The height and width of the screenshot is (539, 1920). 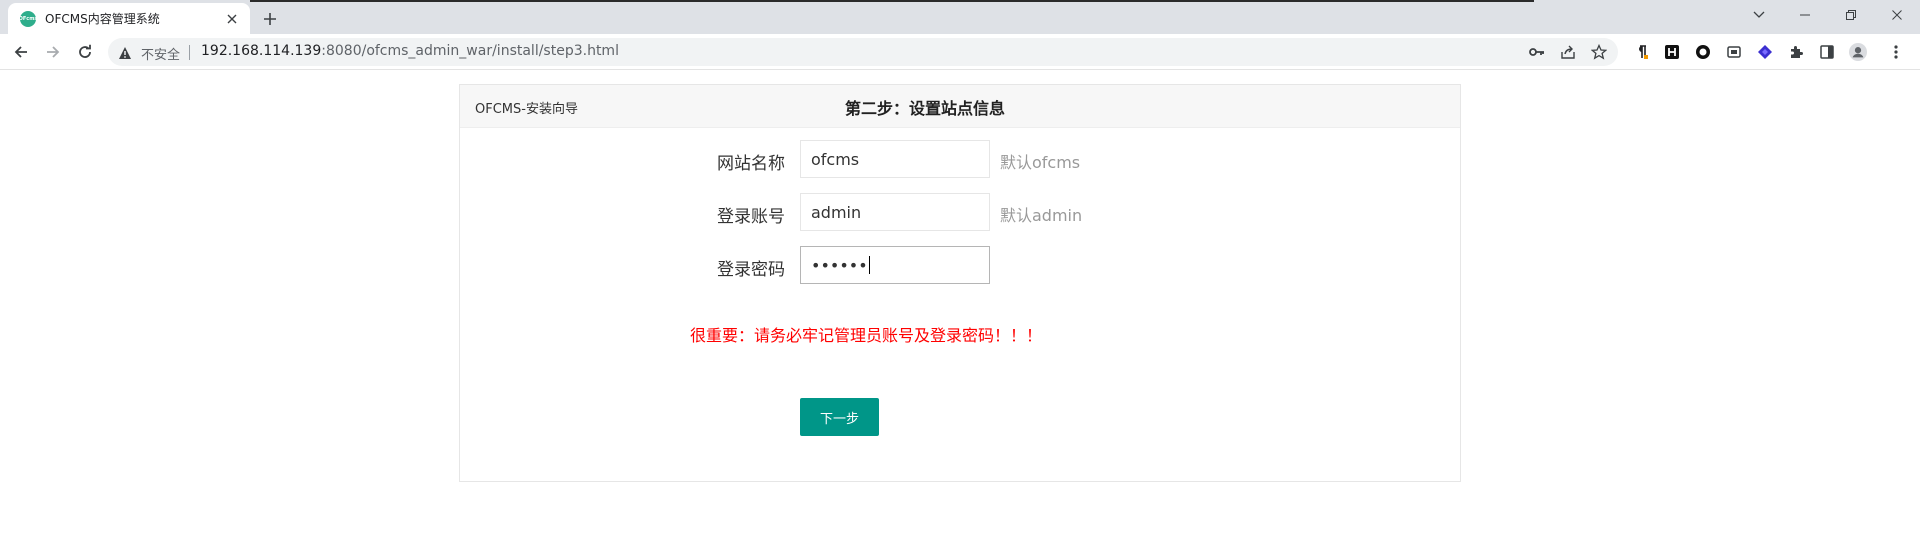 I want to click on tab-close-icon, so click(x=232, y=19).